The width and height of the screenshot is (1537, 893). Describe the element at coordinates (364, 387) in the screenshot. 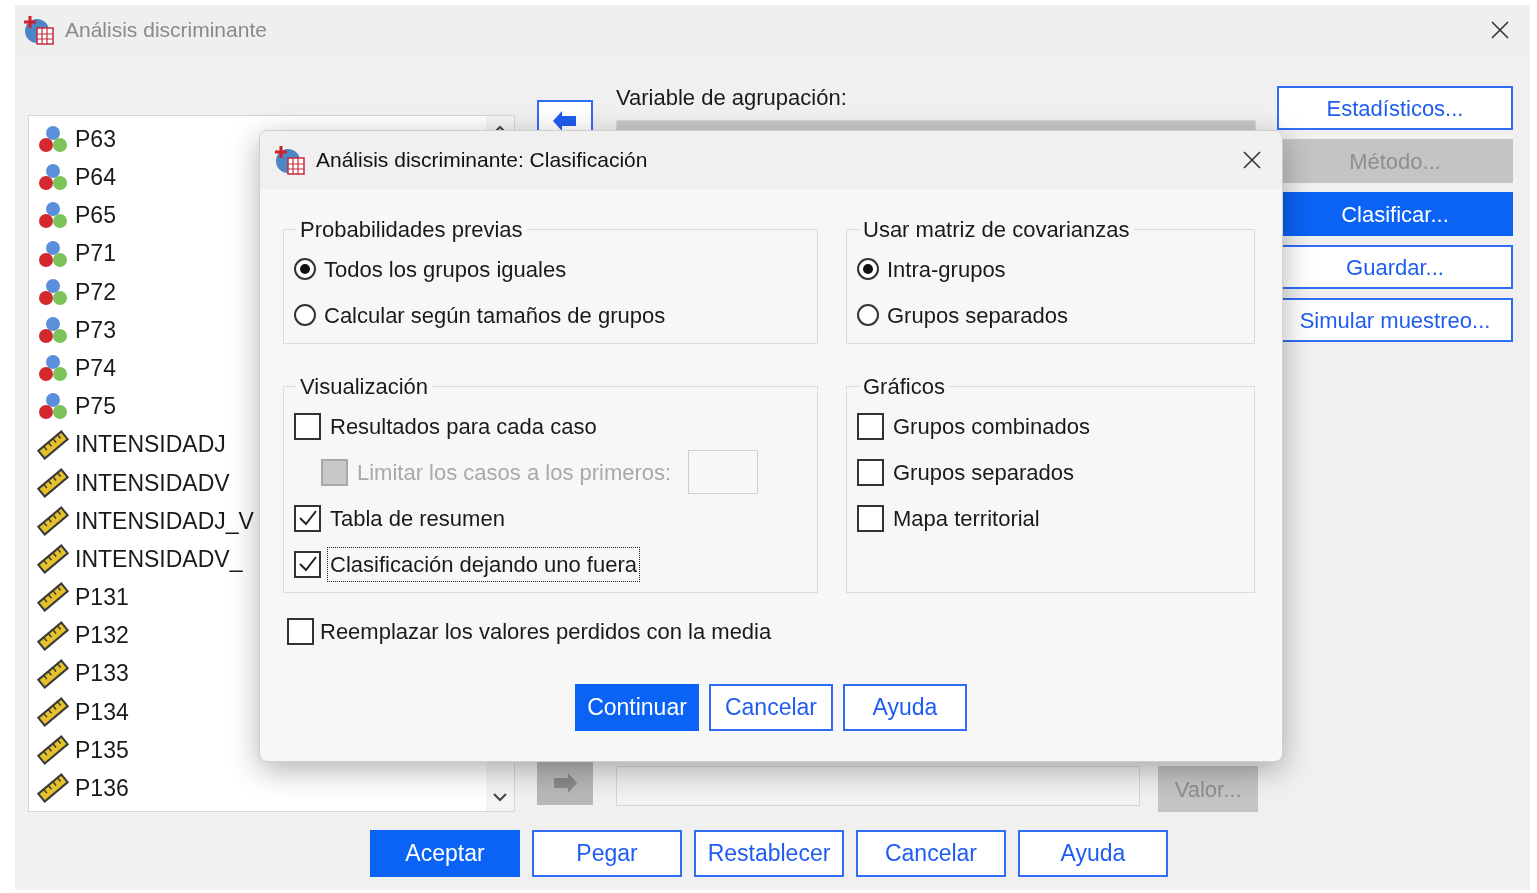

I see `group-title: Visualización` at that location.